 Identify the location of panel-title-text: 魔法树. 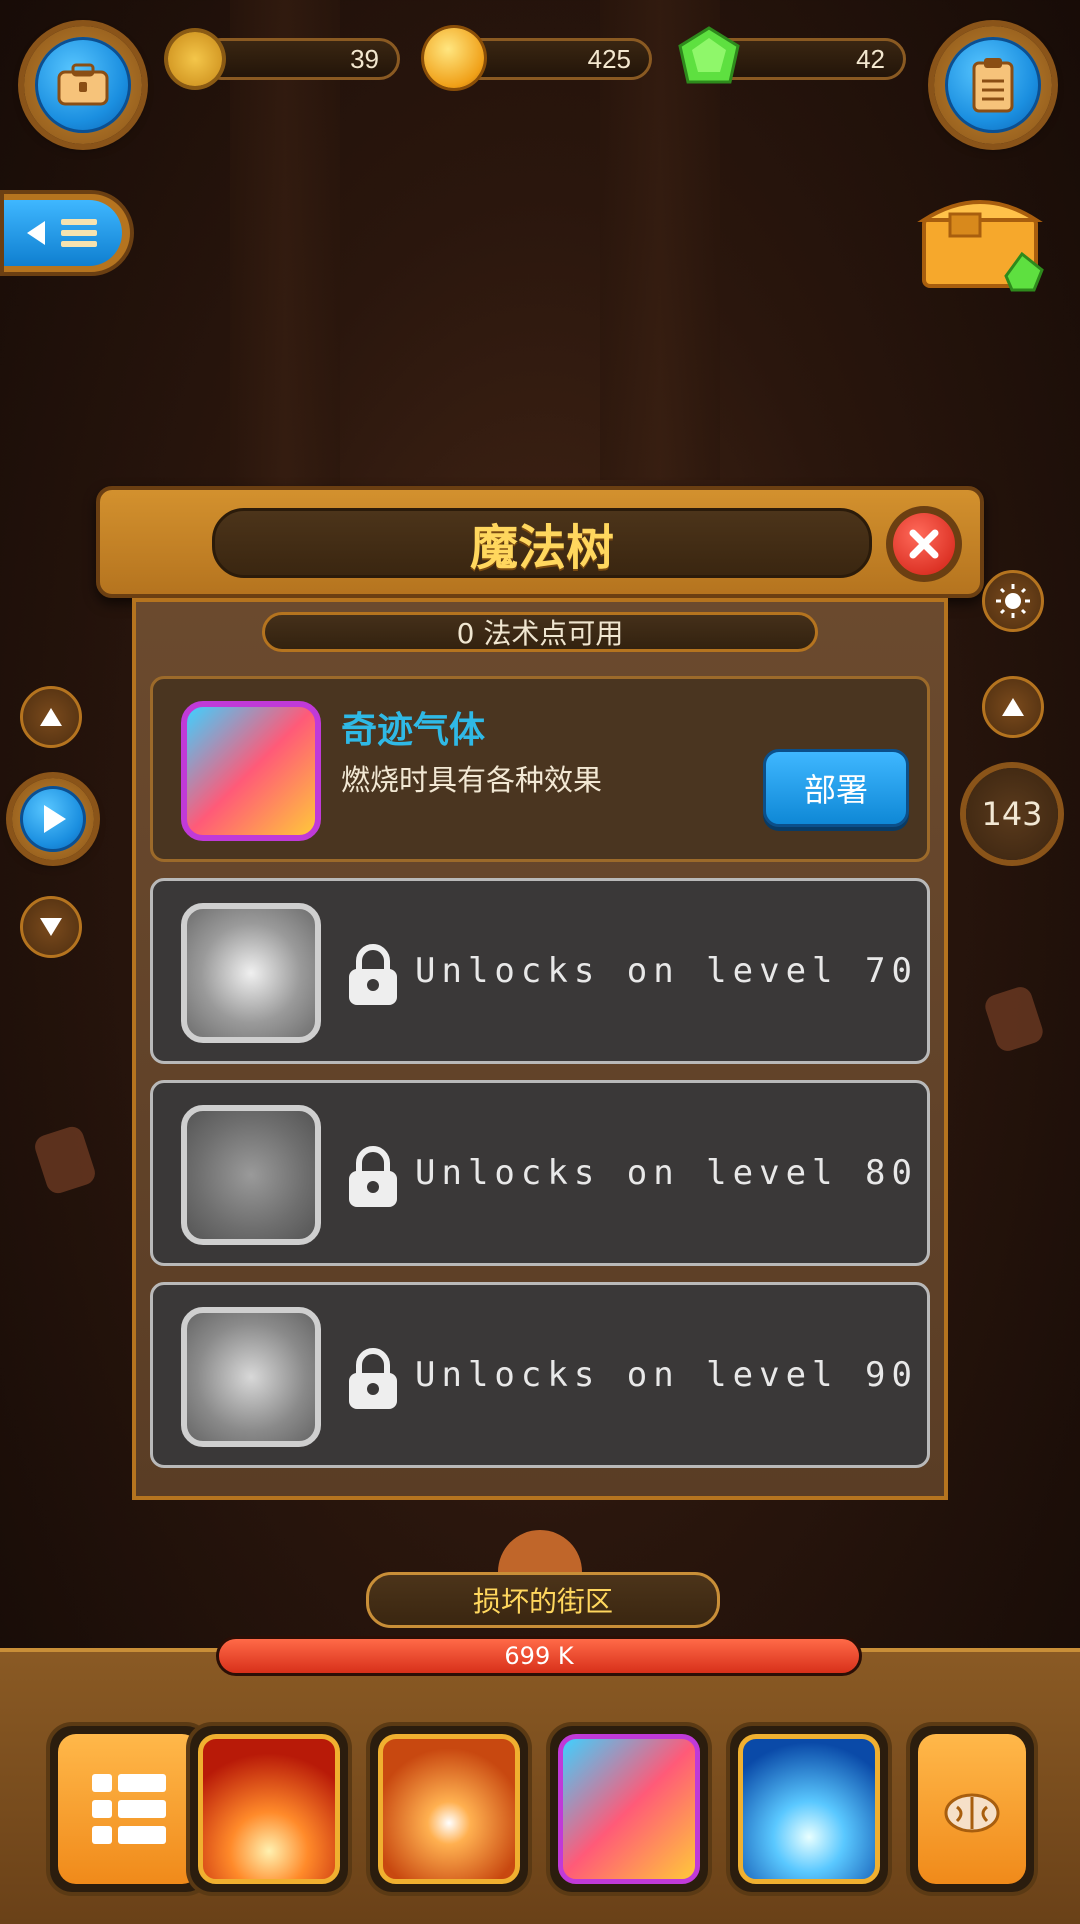
(541, 548).